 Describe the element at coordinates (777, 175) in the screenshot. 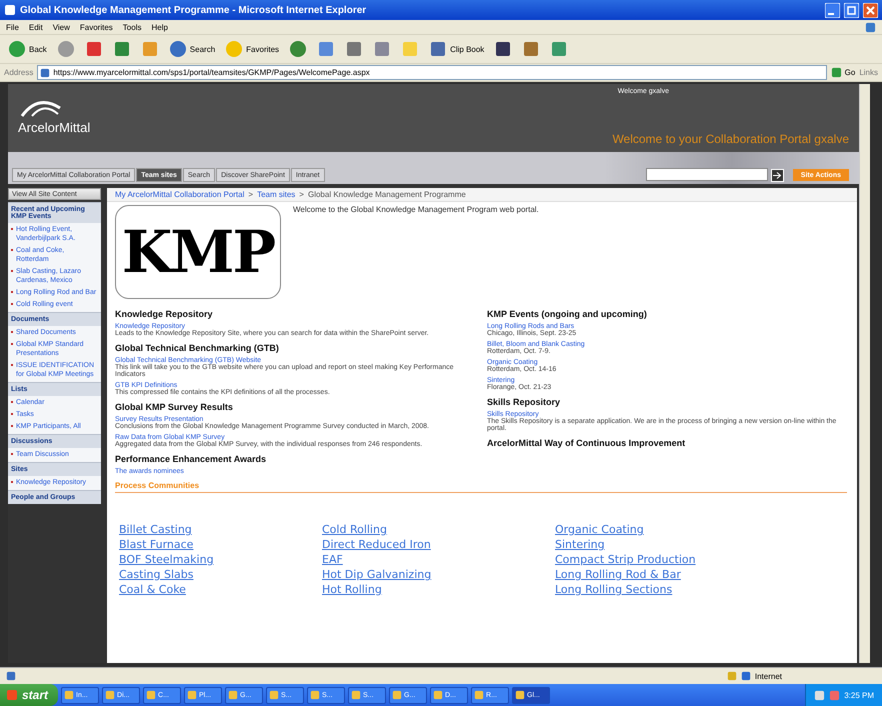

I see `search-button` at that location.